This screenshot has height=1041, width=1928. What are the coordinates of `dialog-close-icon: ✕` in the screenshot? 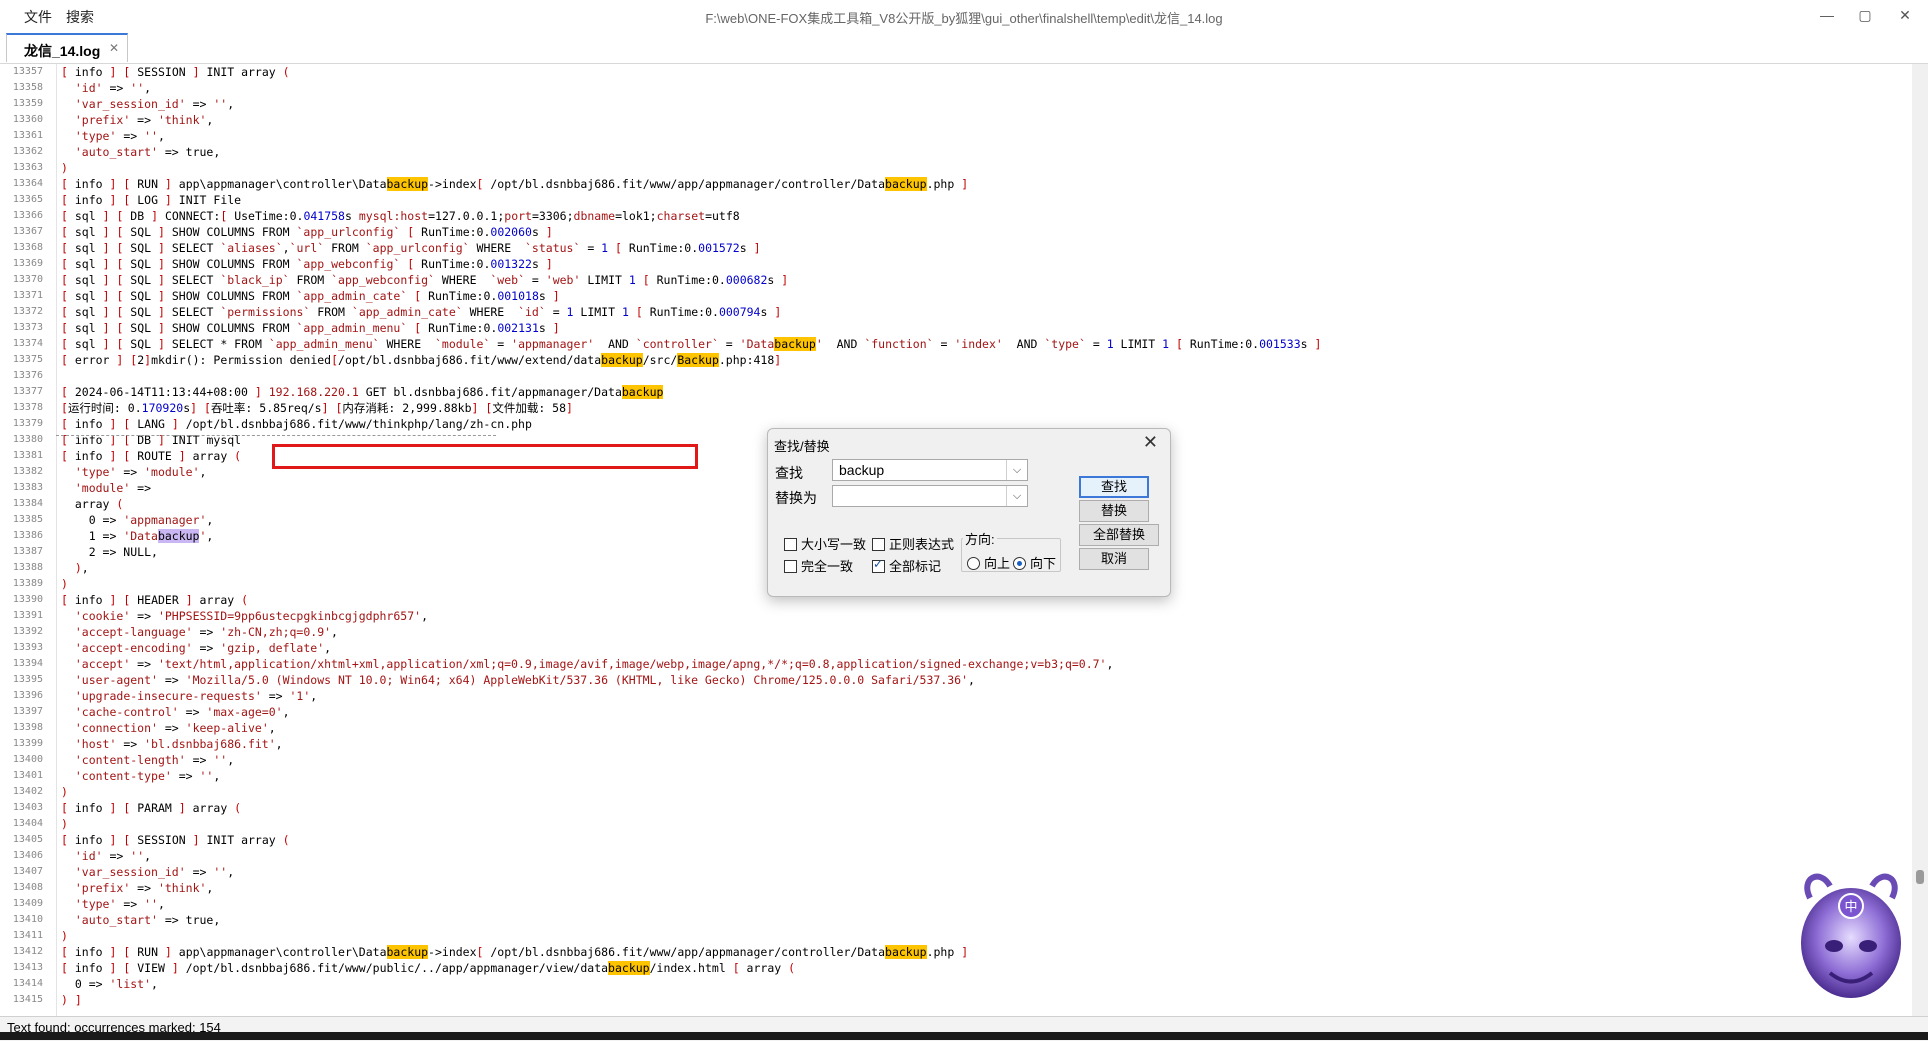 It's located at (1150, 442).